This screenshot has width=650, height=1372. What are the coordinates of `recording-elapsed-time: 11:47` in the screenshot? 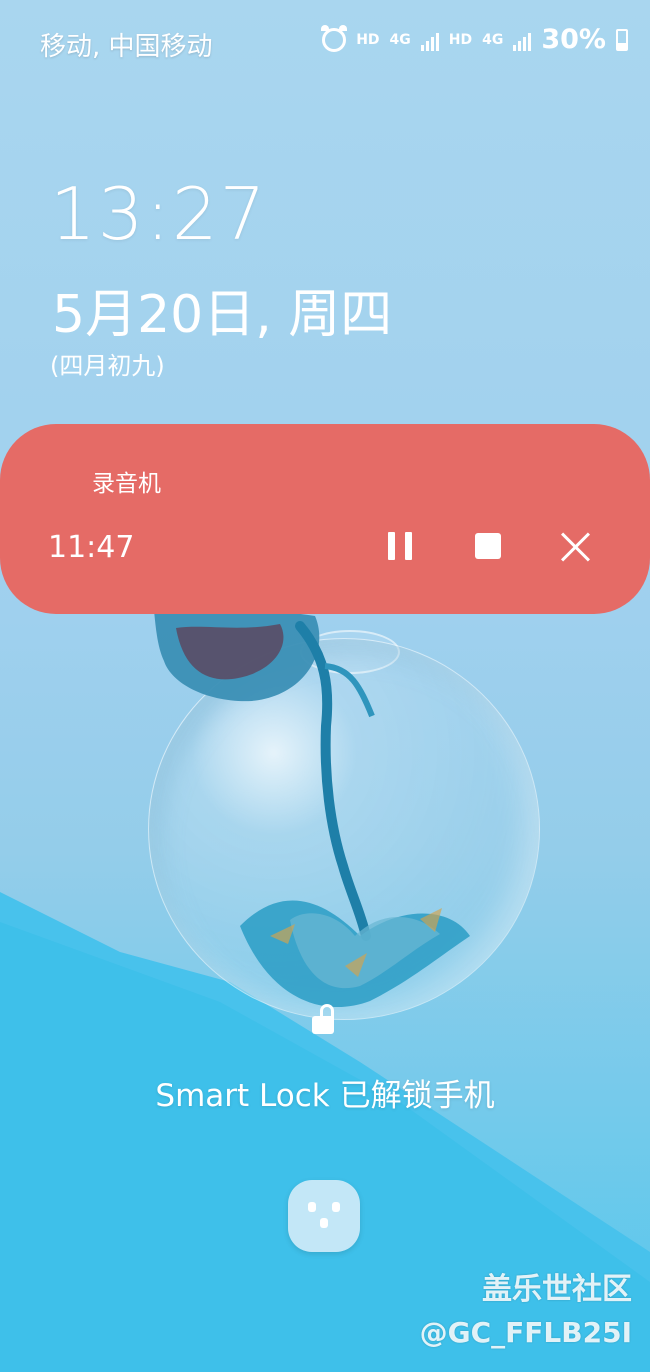 It's located at (91, 547).